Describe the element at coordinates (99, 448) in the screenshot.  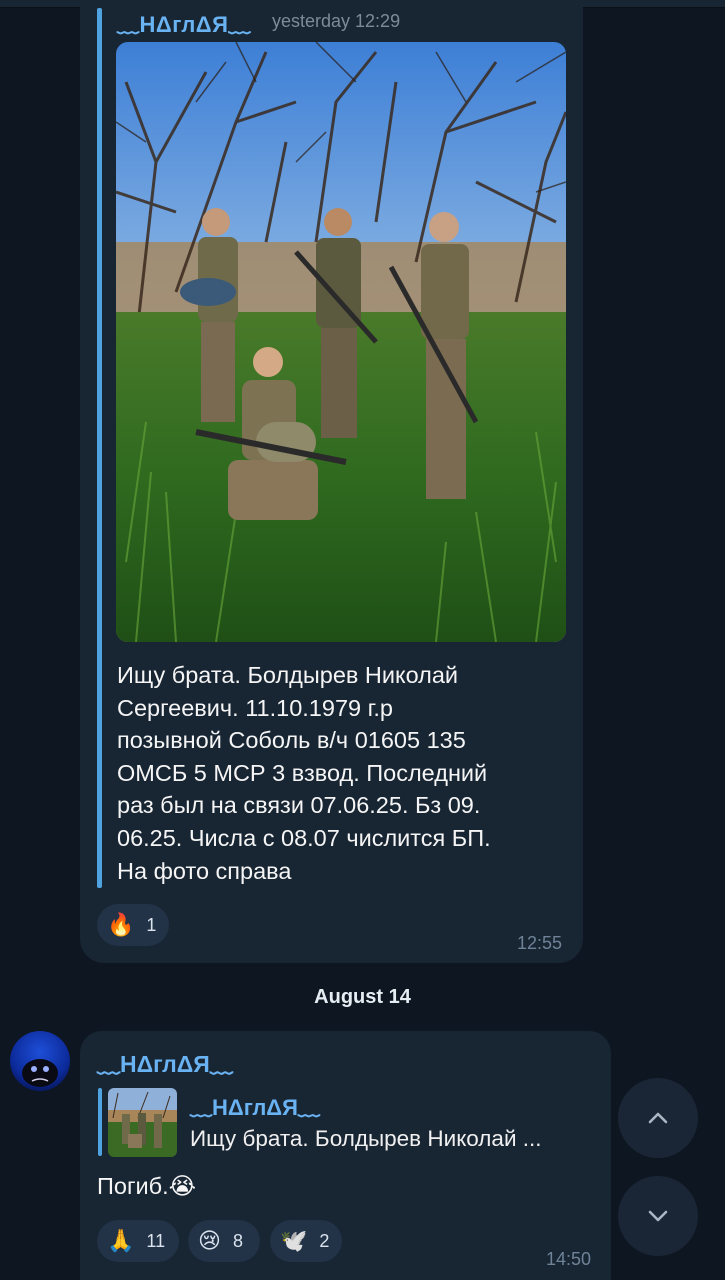
I see `forward-accent-bar` at that location.